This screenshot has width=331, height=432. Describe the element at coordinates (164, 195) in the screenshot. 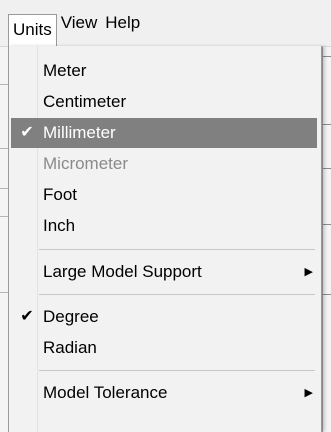

I see `menu-item-foot: Foot` at that location.